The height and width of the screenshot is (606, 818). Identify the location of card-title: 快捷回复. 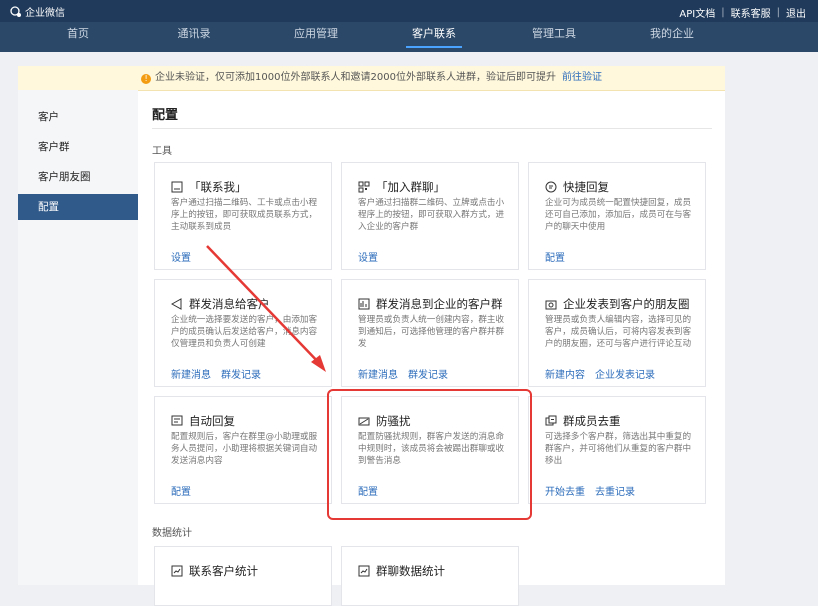
(586, 187).